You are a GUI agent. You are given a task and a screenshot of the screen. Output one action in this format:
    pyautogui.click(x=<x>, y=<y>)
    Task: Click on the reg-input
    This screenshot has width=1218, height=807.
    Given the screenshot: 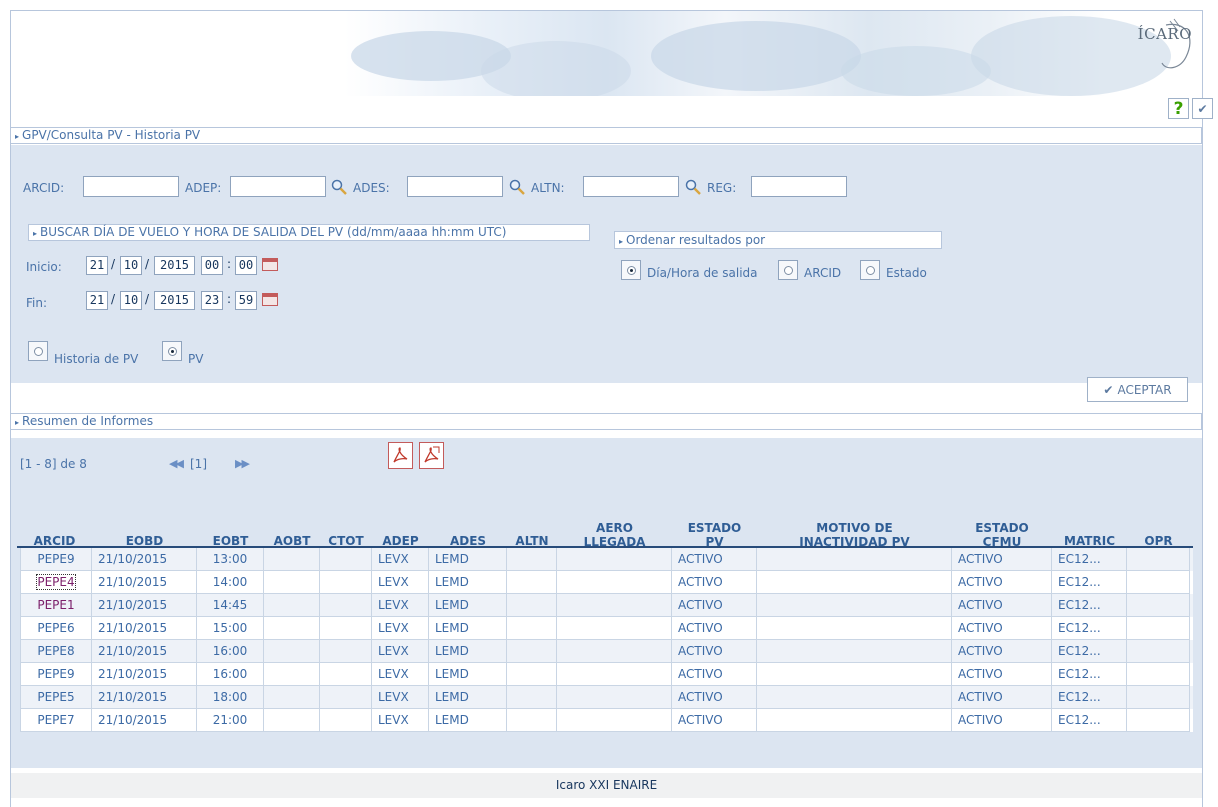 What is the action you would take?
    pyautogui.click(x=799, y=186)
    